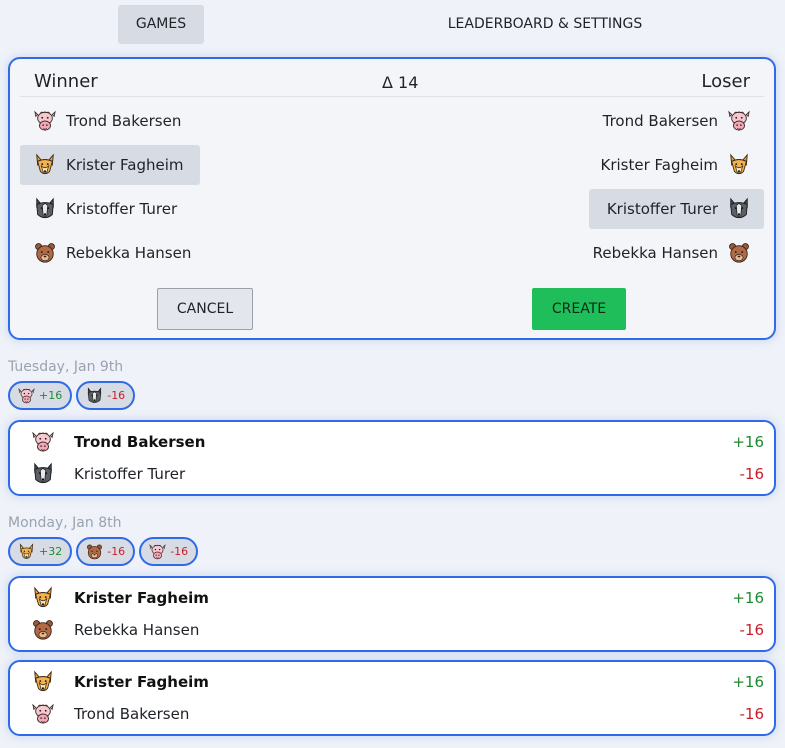  Describe the element at coordinates (51, 395) in the screenshot. I see `chip-delta: +16` at that location.